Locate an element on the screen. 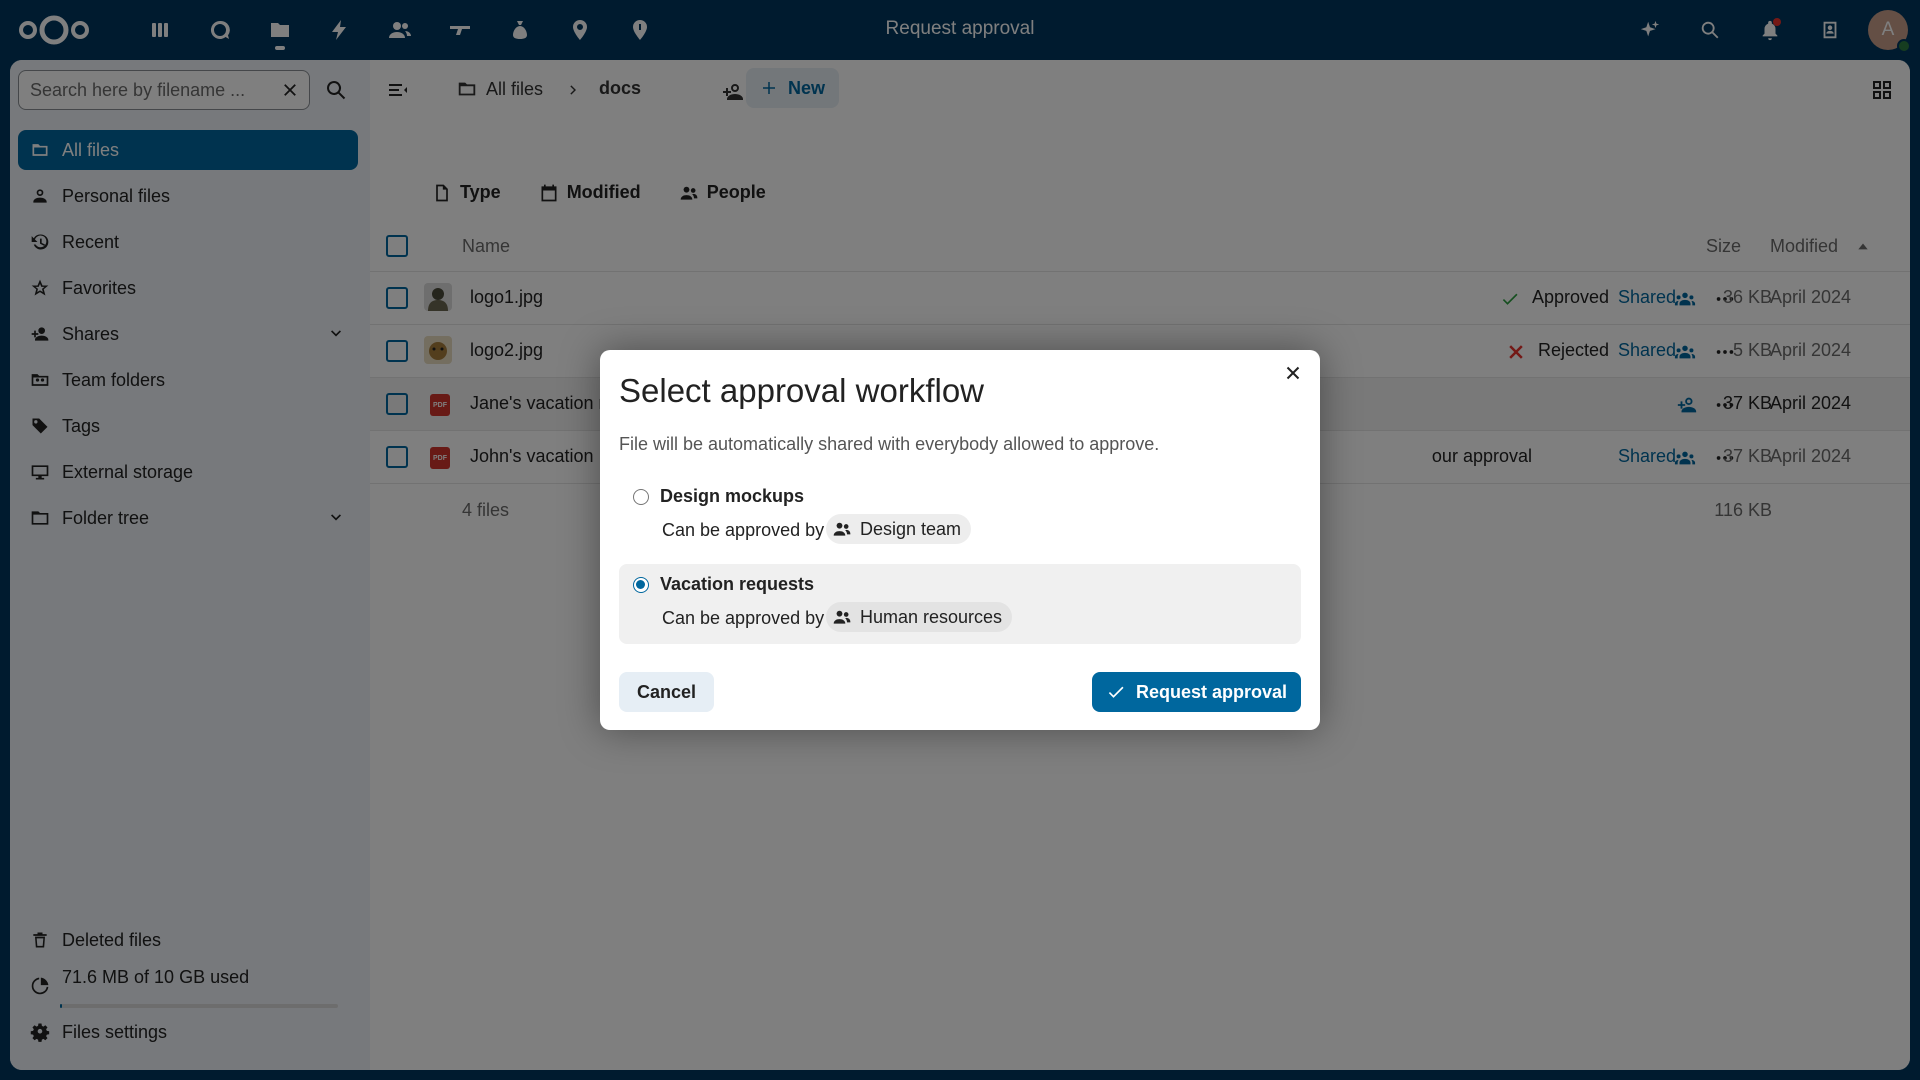 Image resolution: width=1920 pixels, height=1080 pixels. approver-chip: Human resources is located at coordinates (919, 617).